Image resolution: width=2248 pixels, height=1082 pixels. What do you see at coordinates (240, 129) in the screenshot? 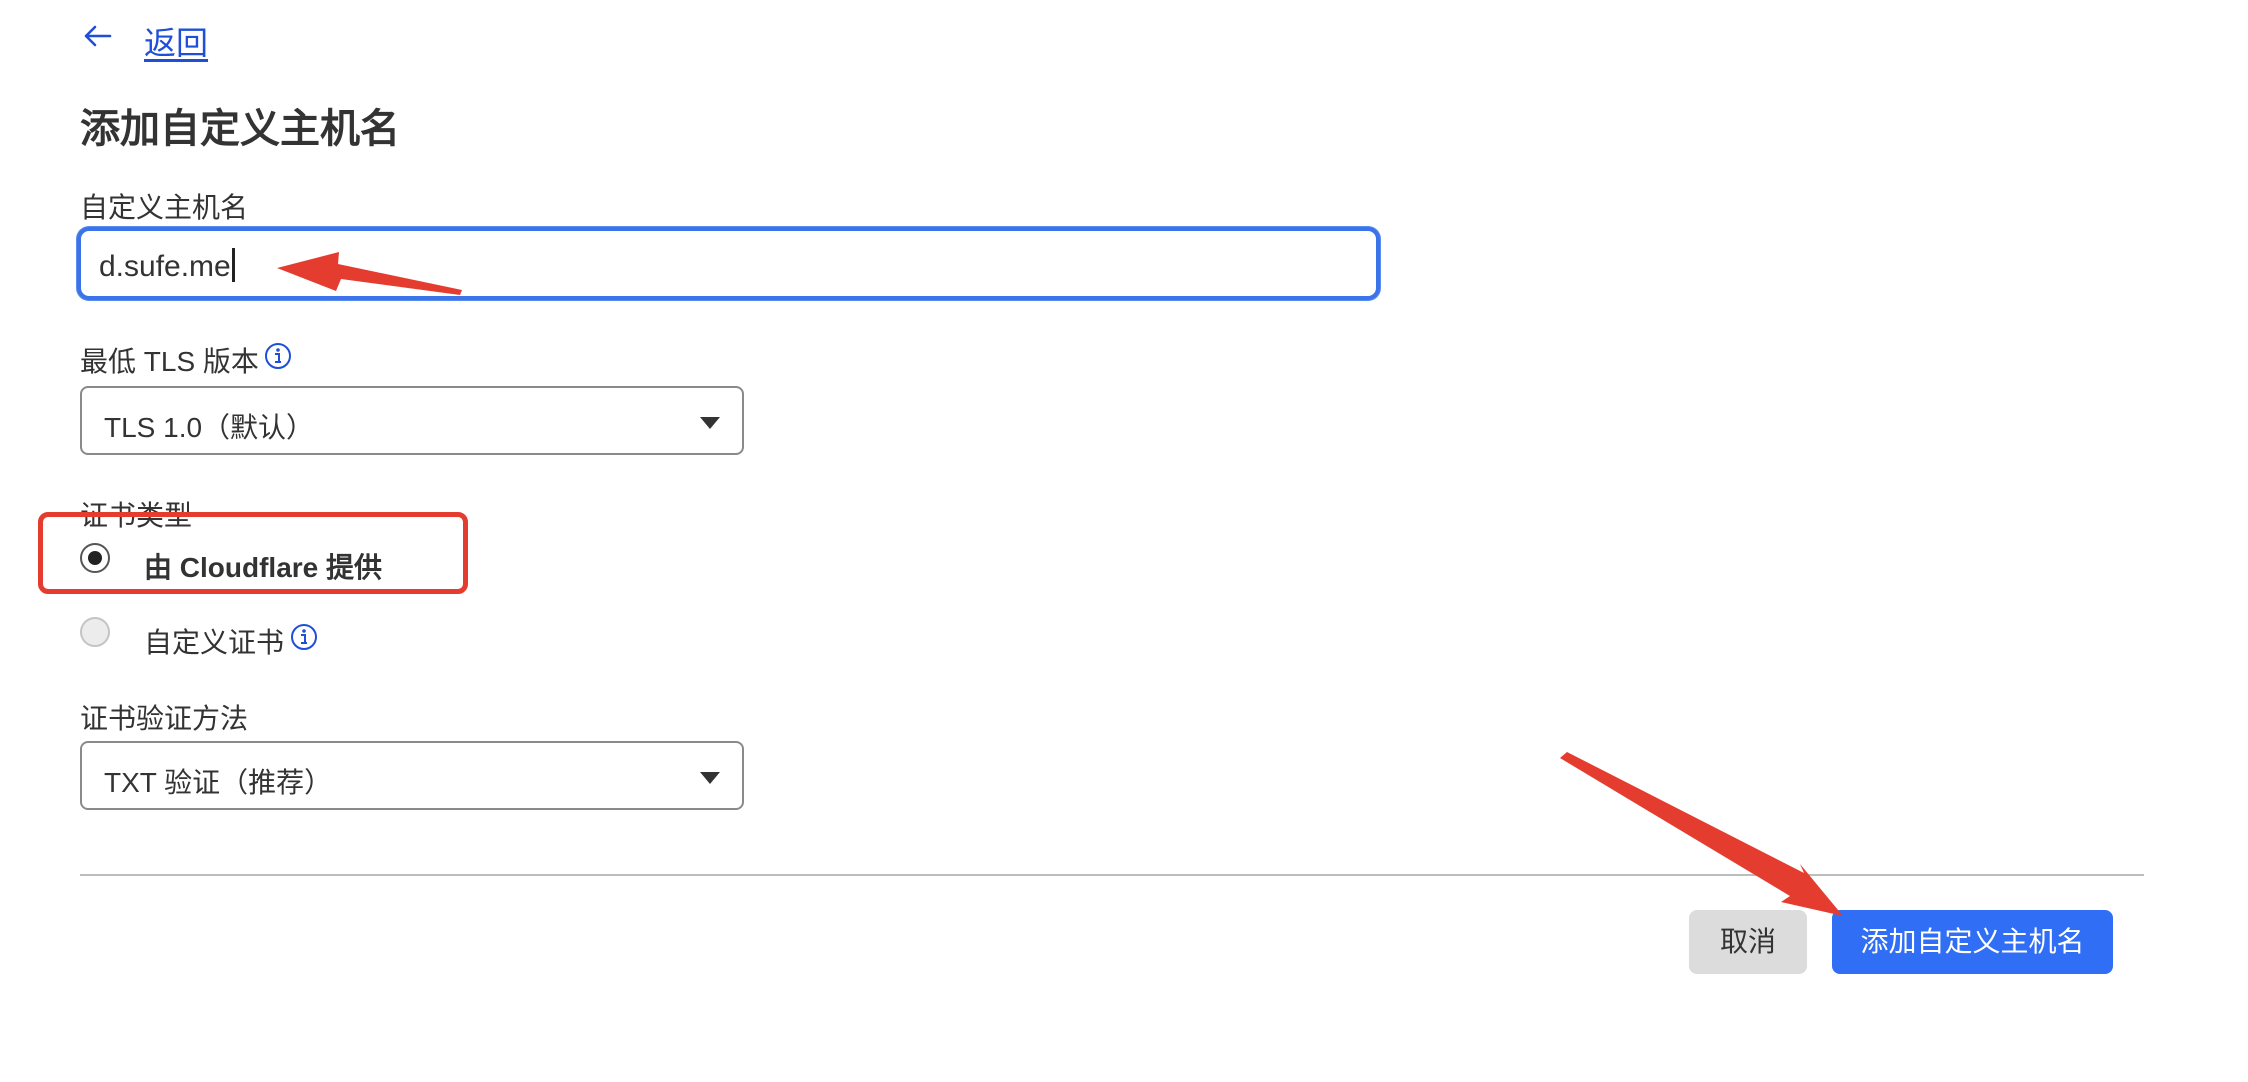
I see `page-title: 添加自定义主机名` at bounding box center [240, 129].